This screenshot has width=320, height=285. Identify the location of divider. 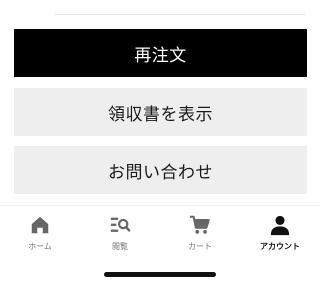
(180, 14).